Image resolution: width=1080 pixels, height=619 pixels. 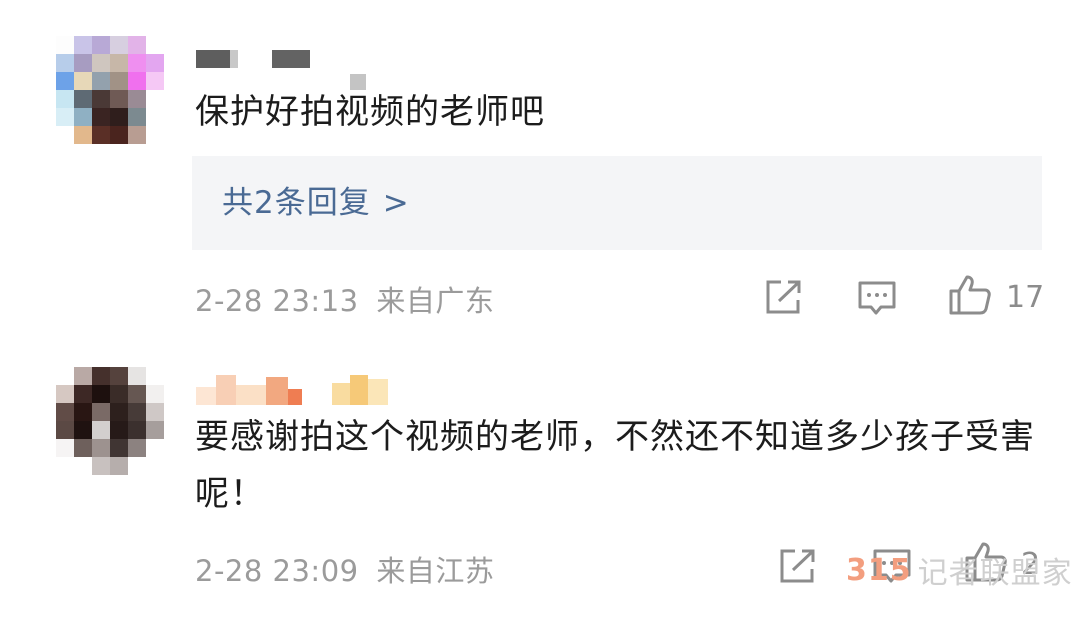 What do you see at coordinates (435, 301) in the screenshot?
I see `comment-location: 来自广东` at bounding box center [435, 301].